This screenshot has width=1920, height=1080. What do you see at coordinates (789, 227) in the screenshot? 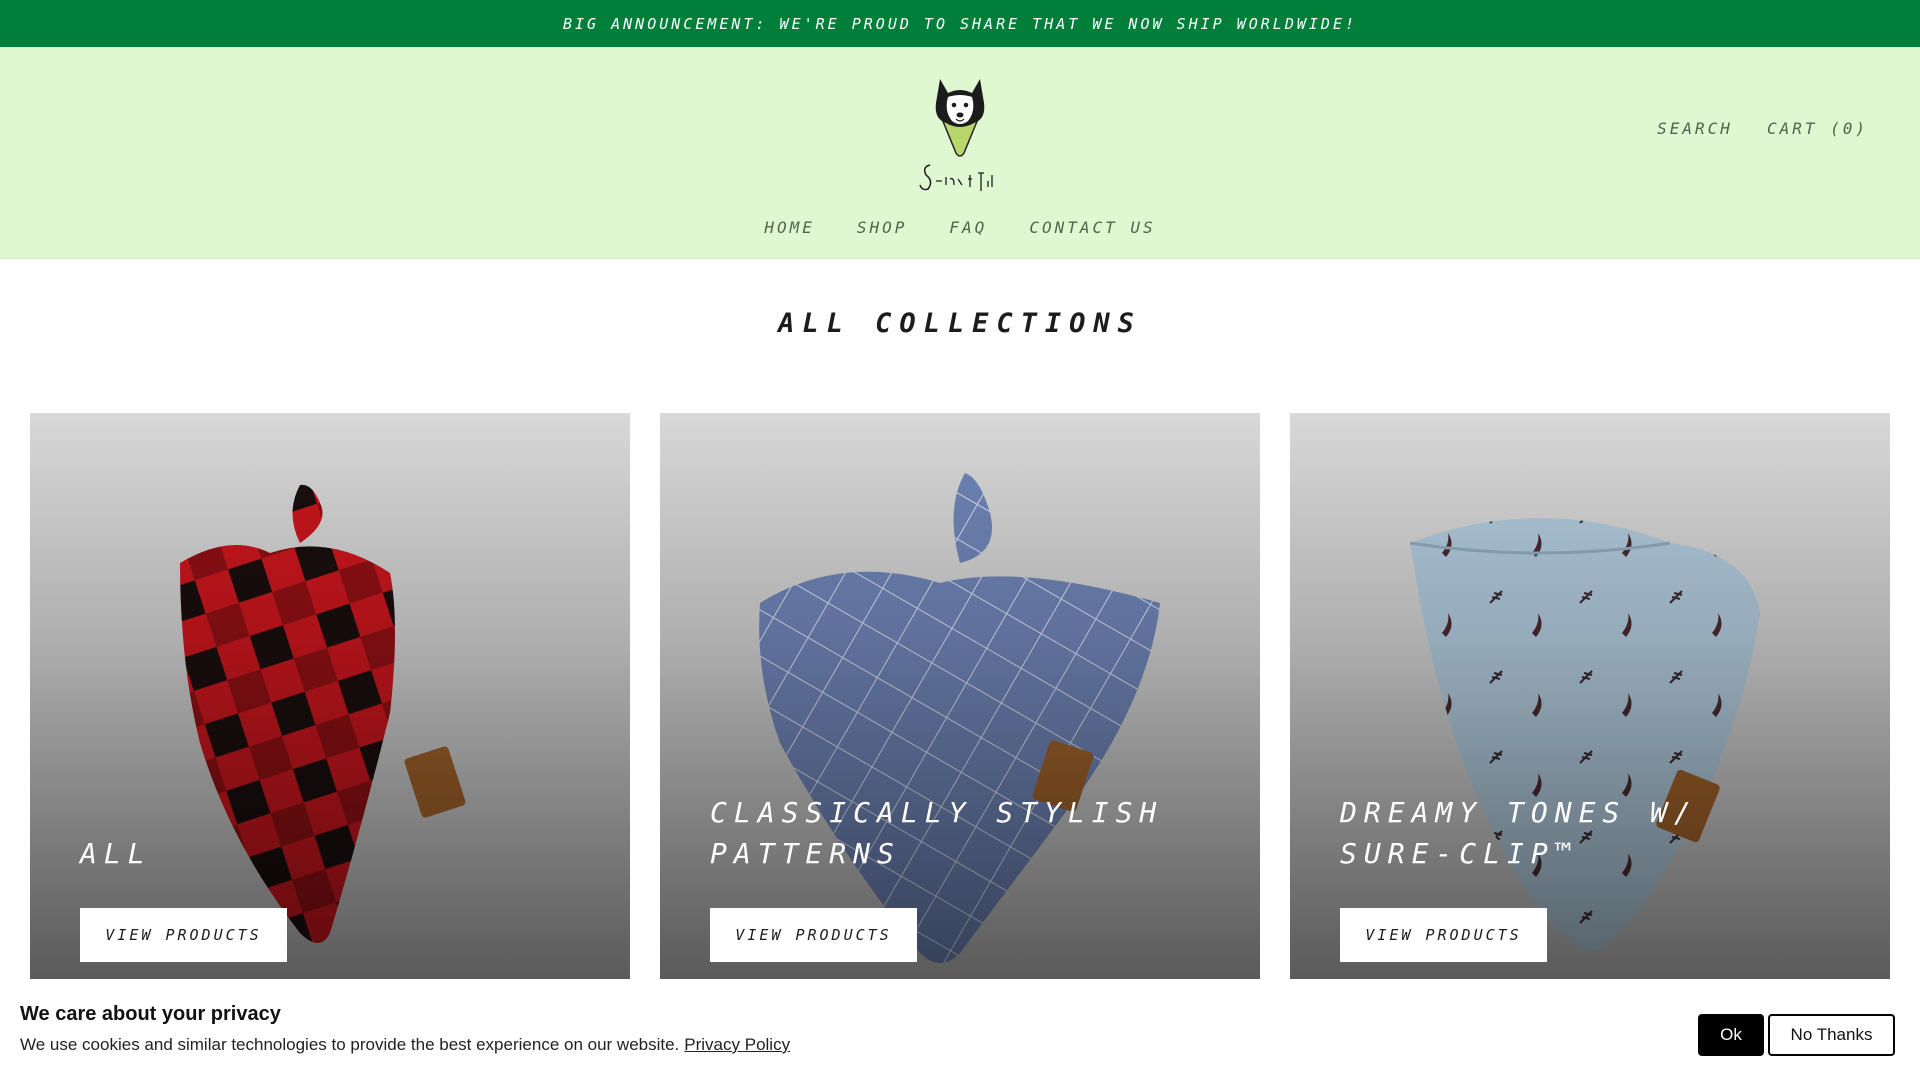
I see `nav-item-home: Home` at bounding box center [789, 227].